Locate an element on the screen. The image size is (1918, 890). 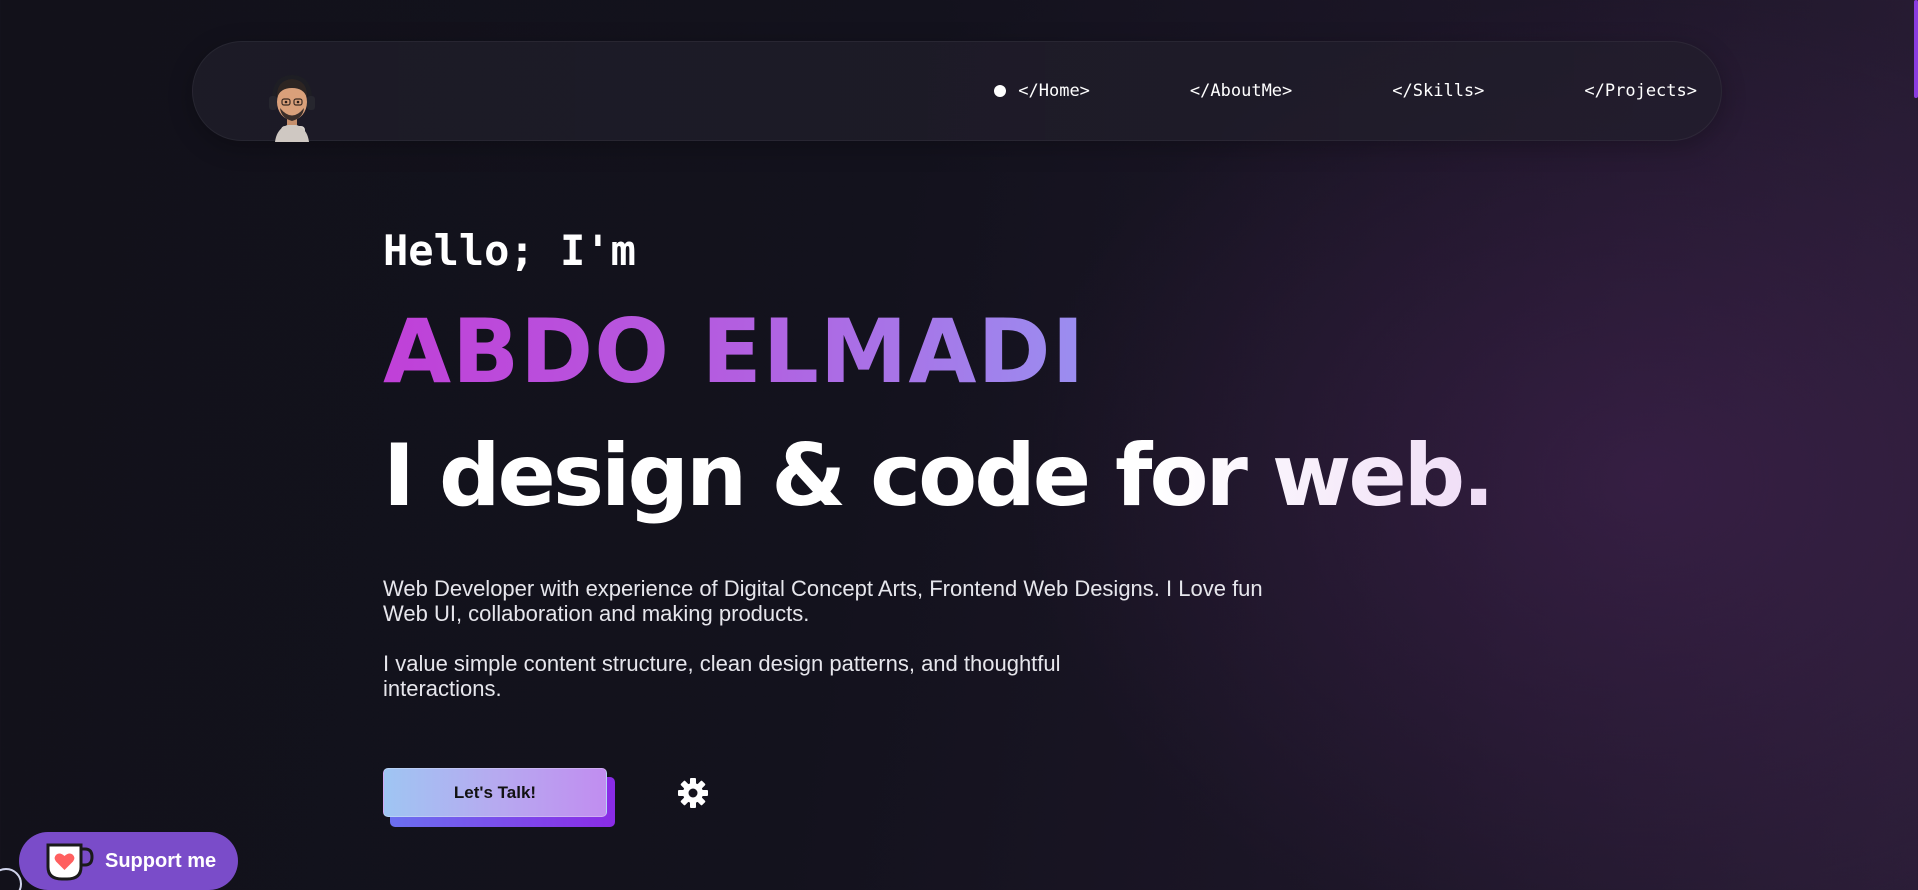
avatar is located at coordinates (292, 105).